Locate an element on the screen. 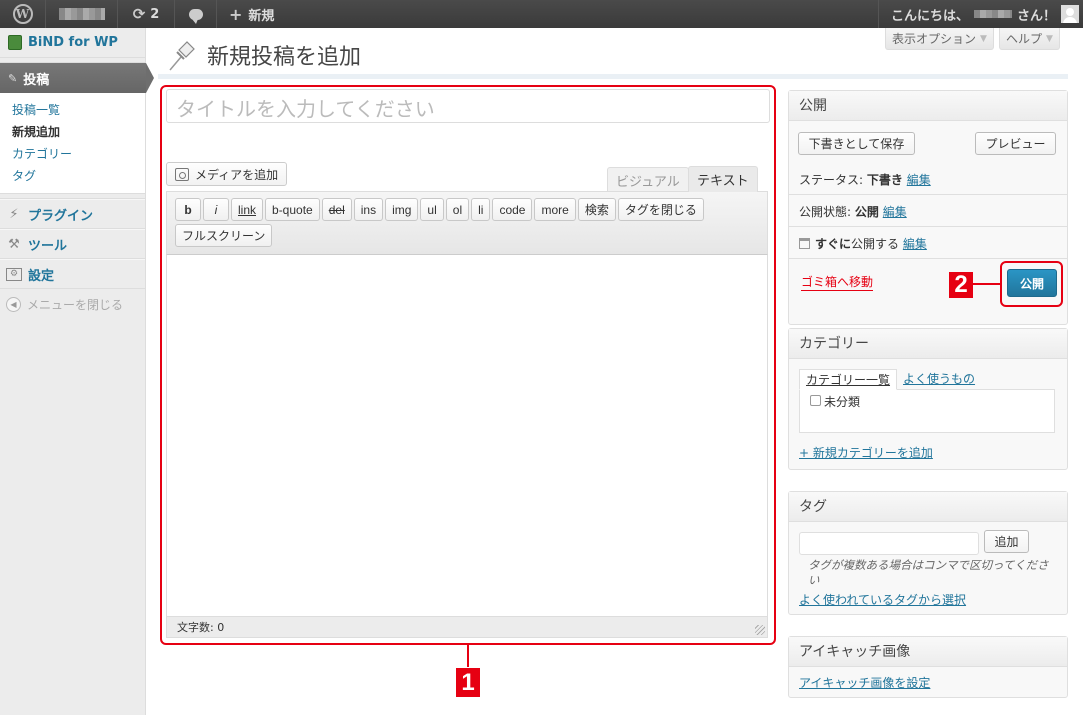 The height and width of the screenshot is (715, 1083). status-value: 下書き is located at coordinates (884, 180).